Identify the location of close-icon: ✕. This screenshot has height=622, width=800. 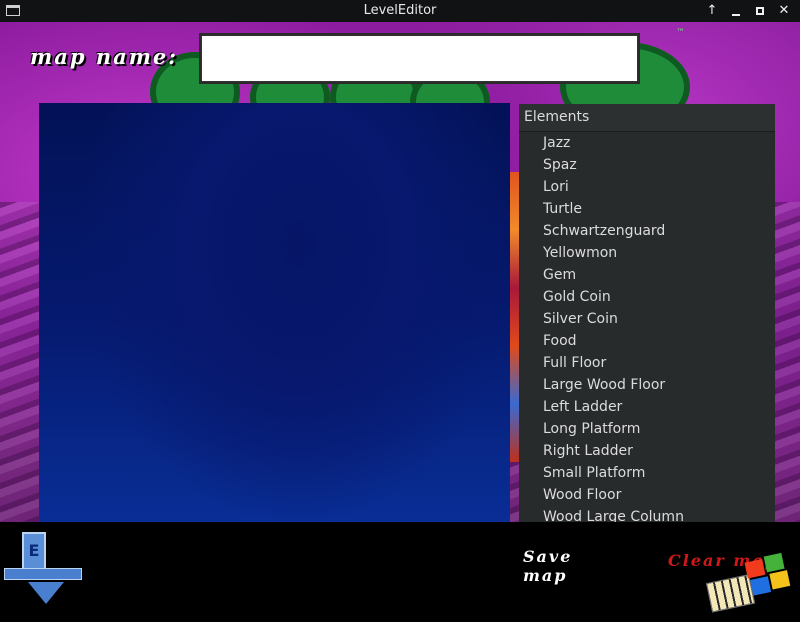
(784, 10).